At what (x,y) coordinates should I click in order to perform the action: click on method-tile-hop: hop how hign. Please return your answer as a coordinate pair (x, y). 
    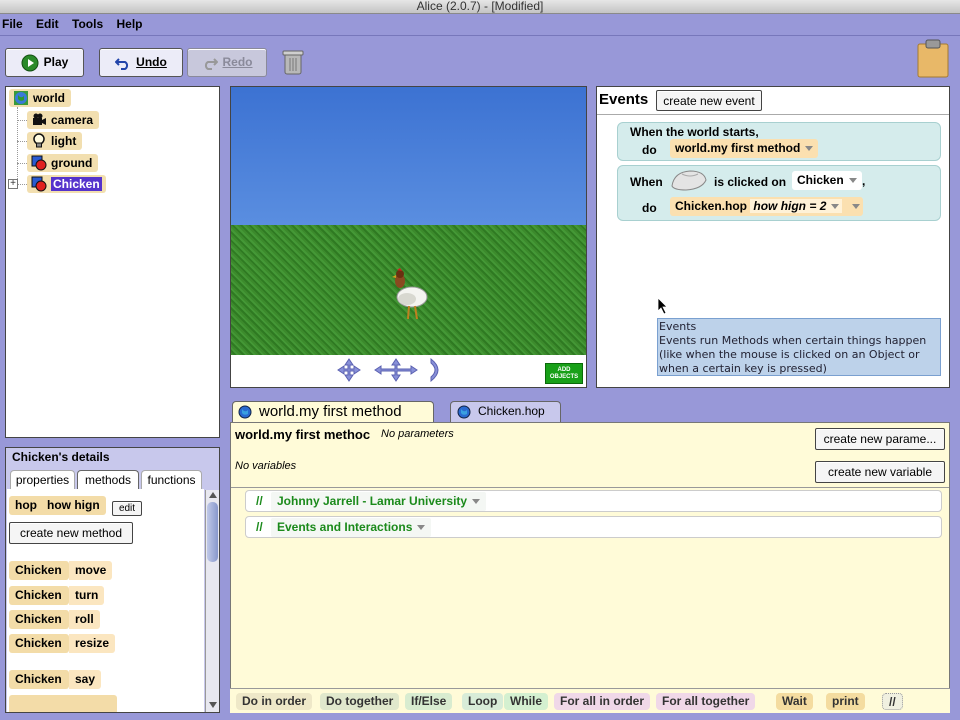
    Looking at the image, I should click on (57, 505).